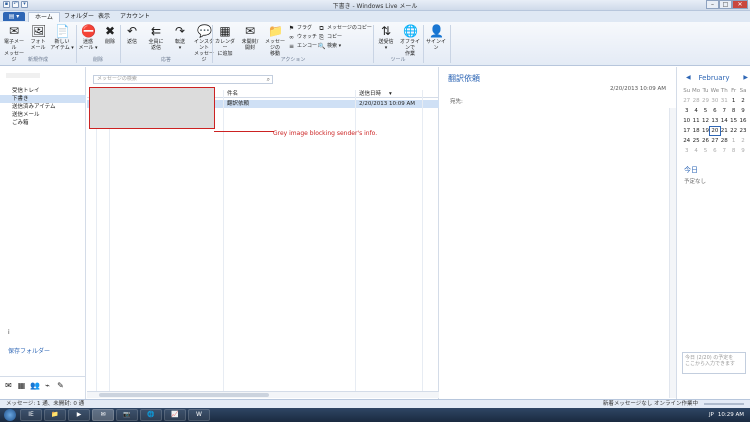  Describe the element at coordinates (300, 28) in the screenshot. I see `flag-button: ⚑ フラグ` at that location.